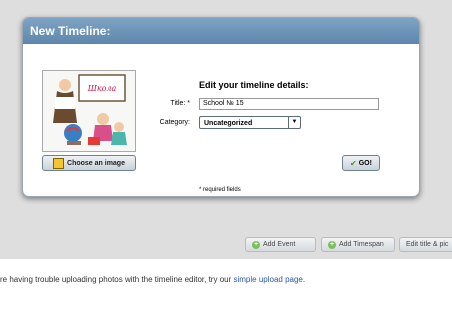 The height and width of the screenshot is (316, 452). I want to click on required-fields-note: * required fields, so click(220, 190).